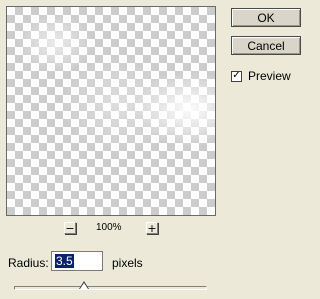 The height and width of the screenshot is (299, 320). I want to click on zoom-out-button: −, so click(70, 228).